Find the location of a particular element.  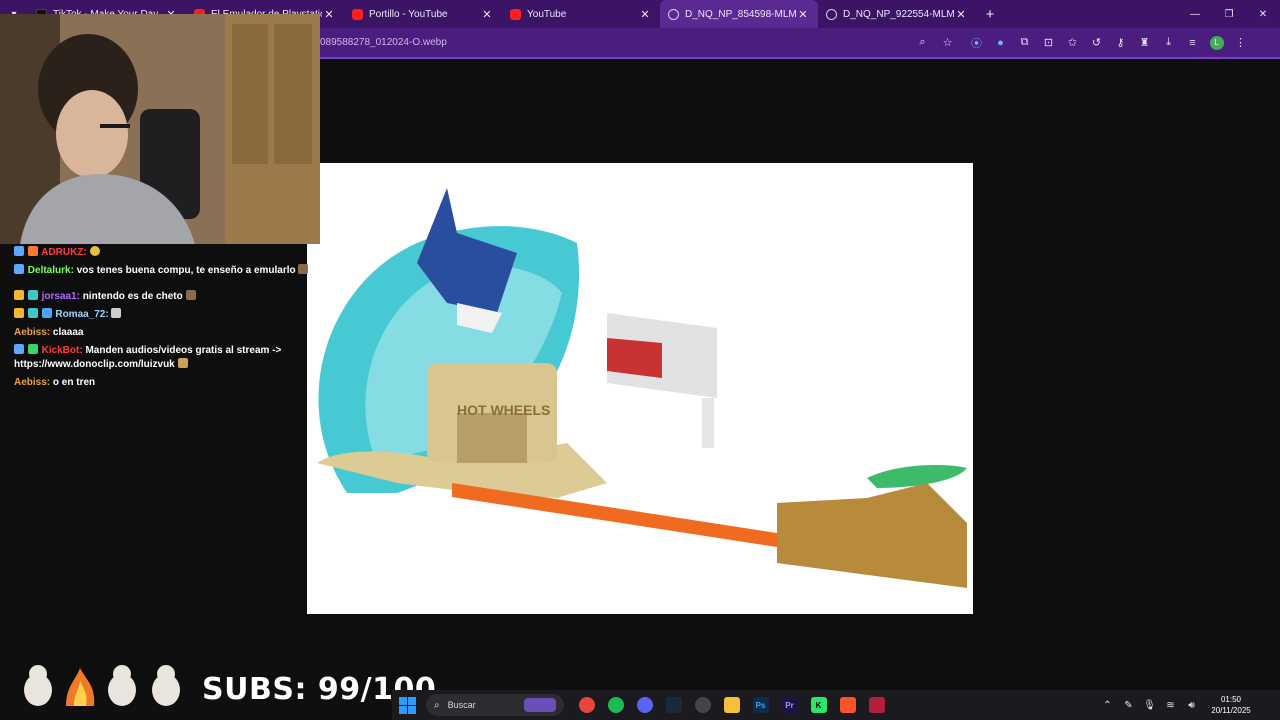

clock-app-icon is located at coordinates (702, 705).